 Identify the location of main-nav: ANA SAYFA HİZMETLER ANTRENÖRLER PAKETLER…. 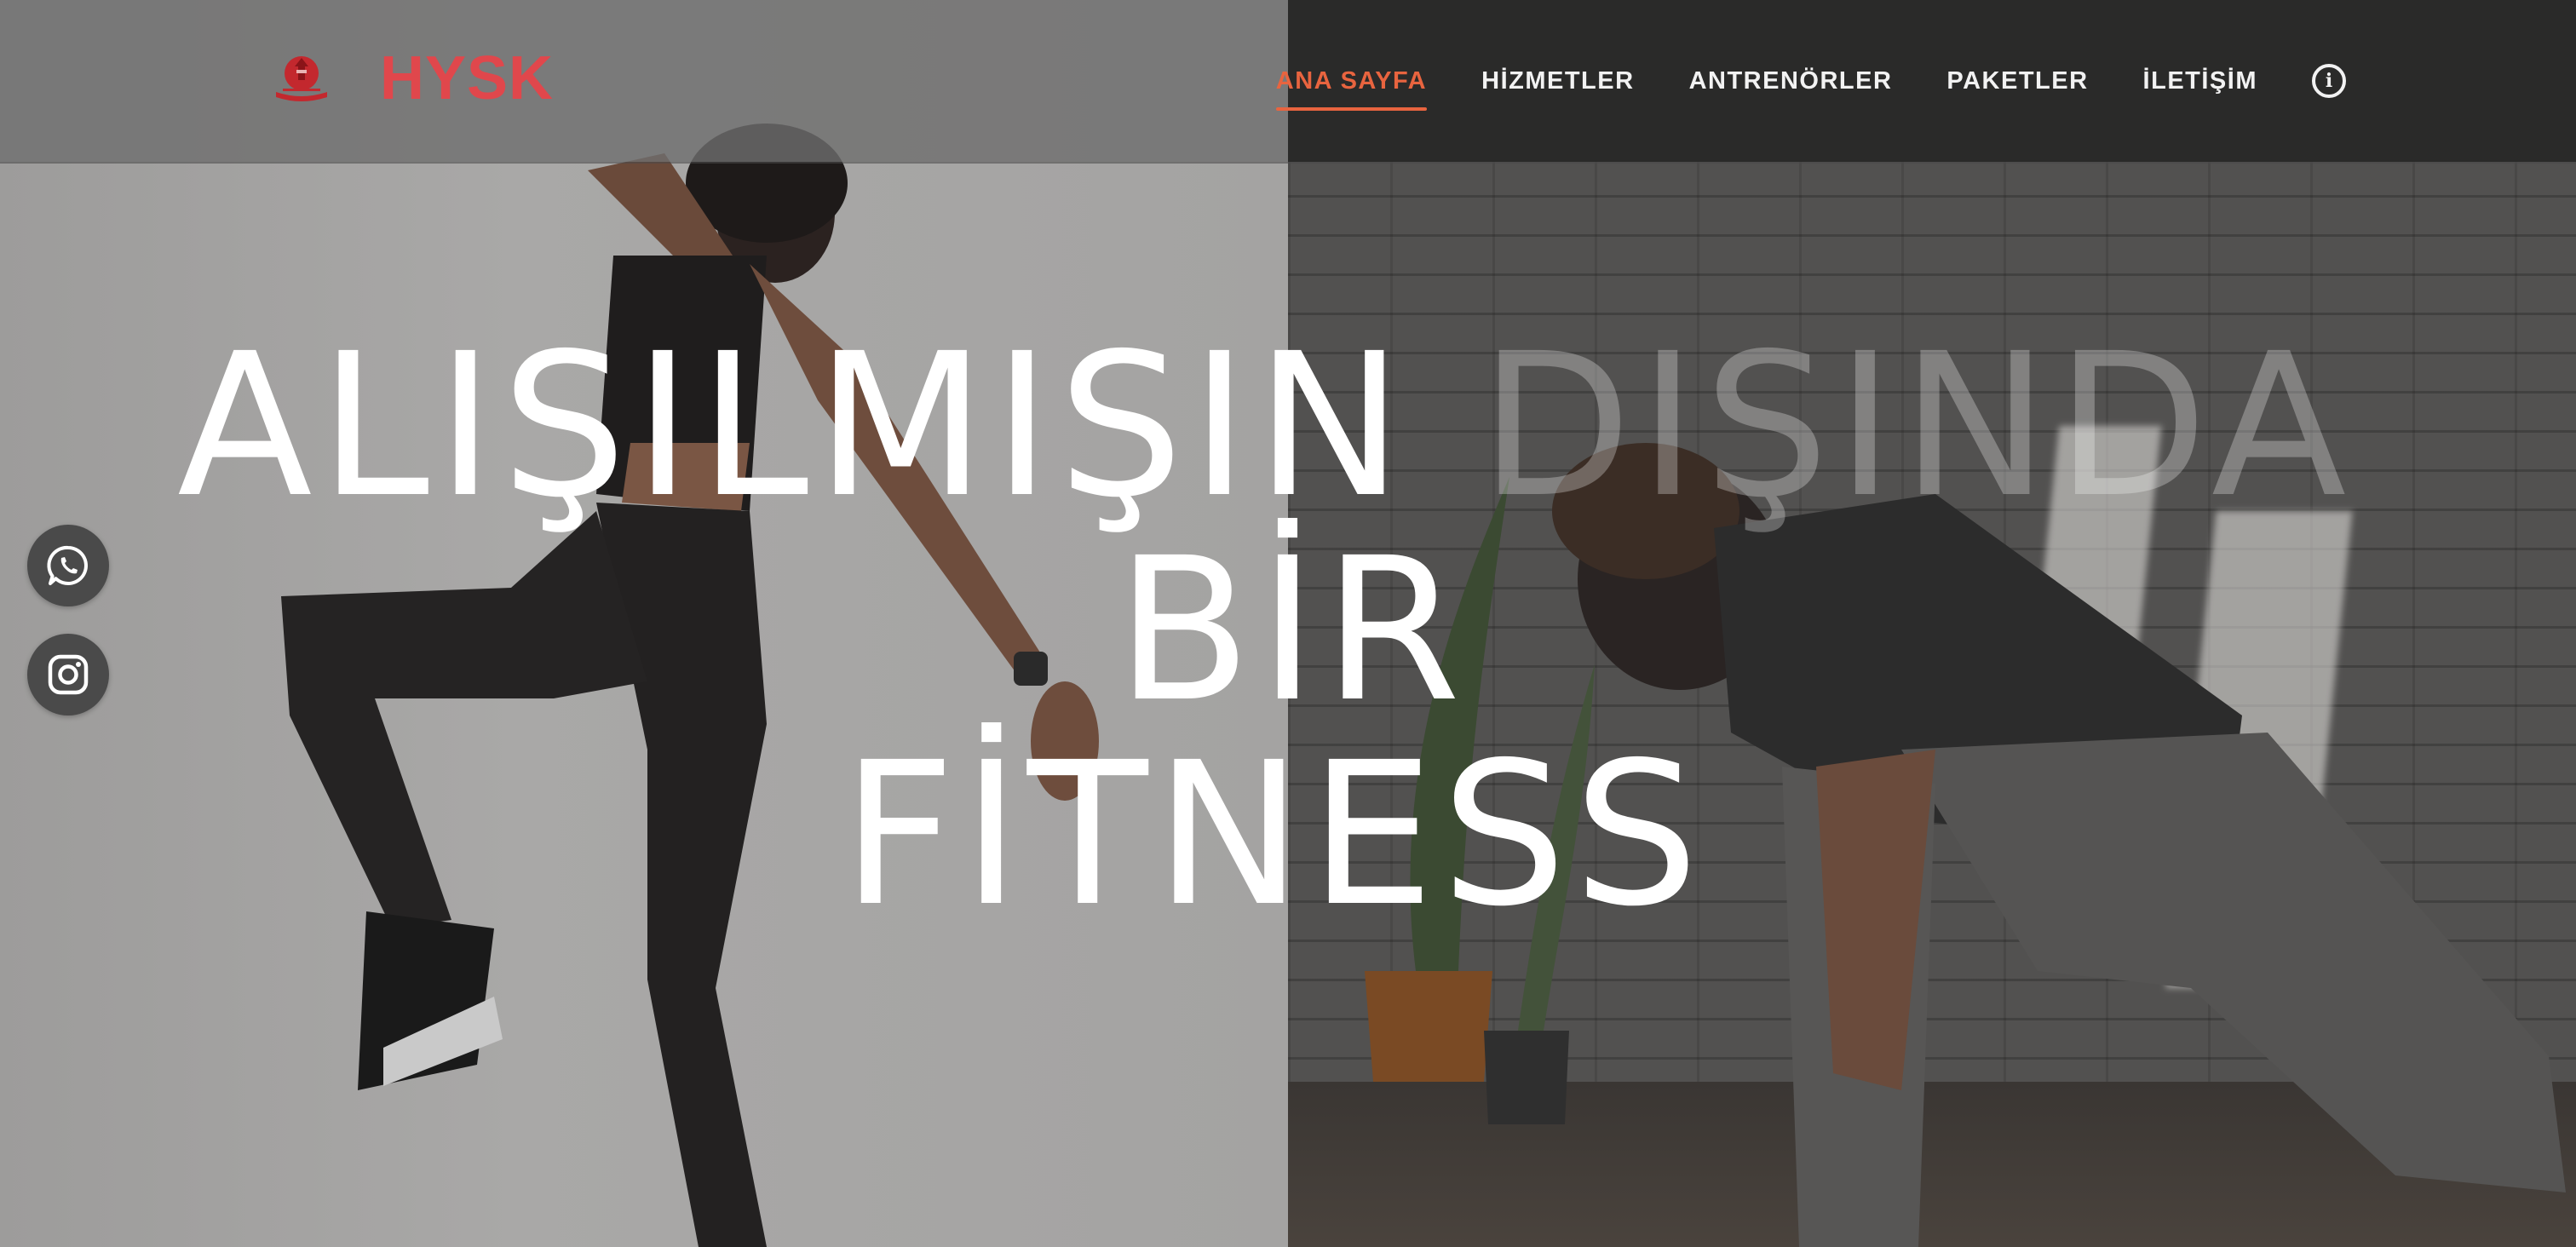
(1811, 85).